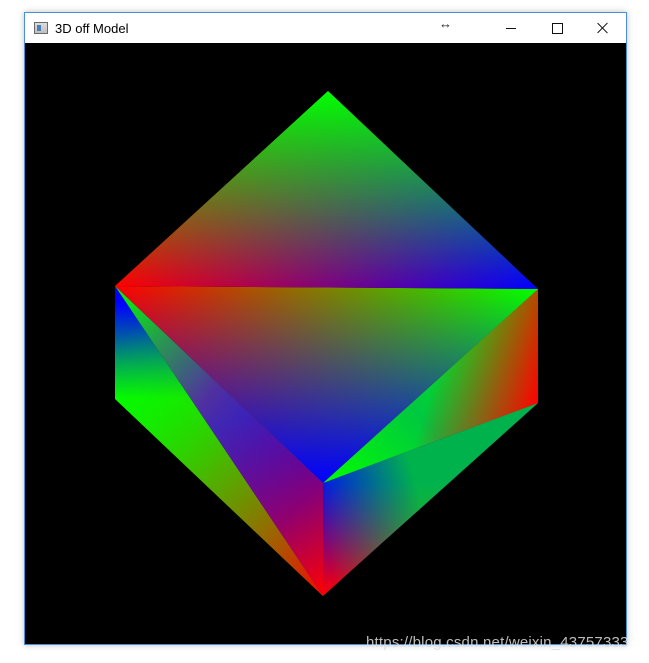  What do you see at coordinates (325, 28) in the screenshot?
I see `title-bar: 3D off Model ↔` at bounding box center [325, 28].